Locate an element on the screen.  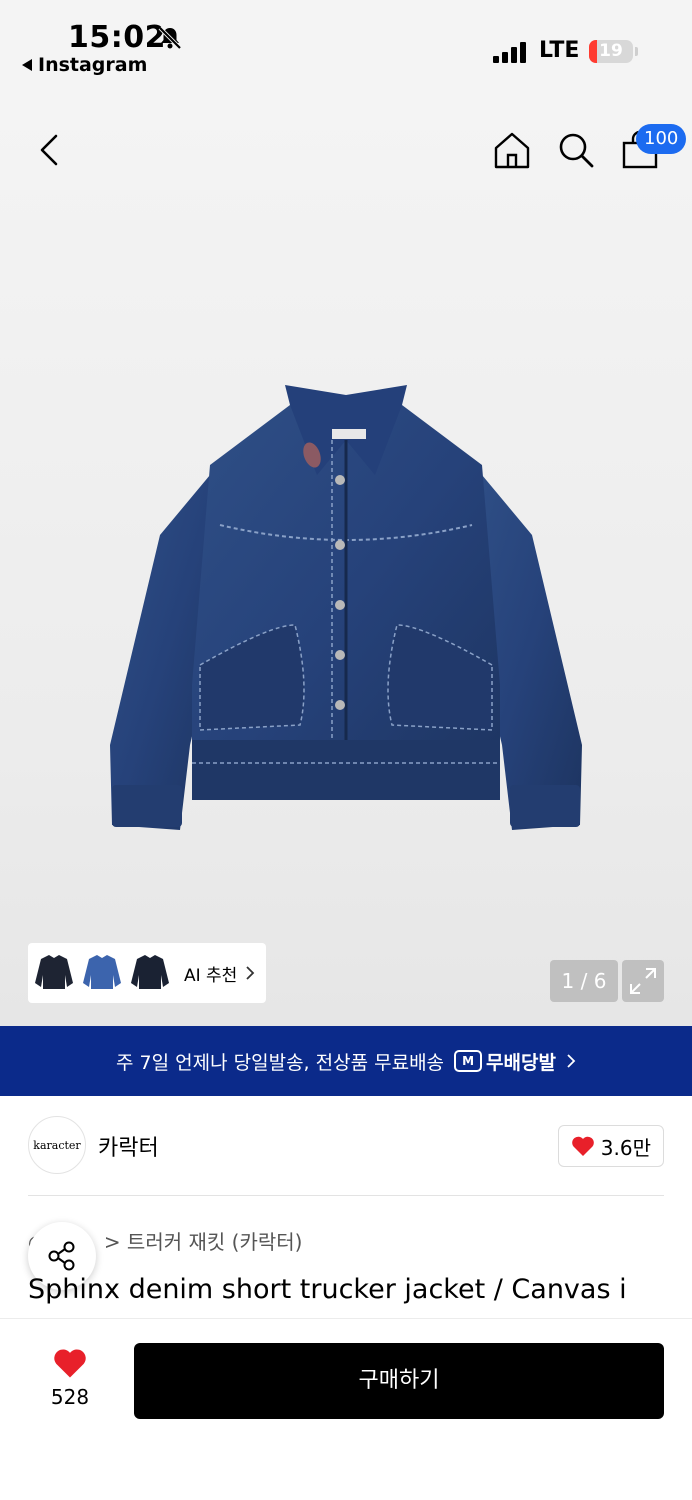
banner-logo: M 무배당발 is located at coordinates (505, 1061).